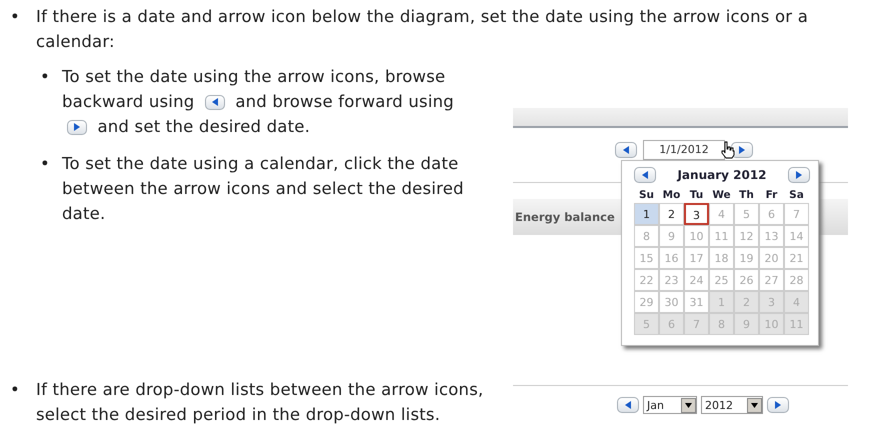  What do you see at coordinates (344, 101) in the screenshot?
I see `instruction-text: and browse forward using` at bounding box center [344, 101].